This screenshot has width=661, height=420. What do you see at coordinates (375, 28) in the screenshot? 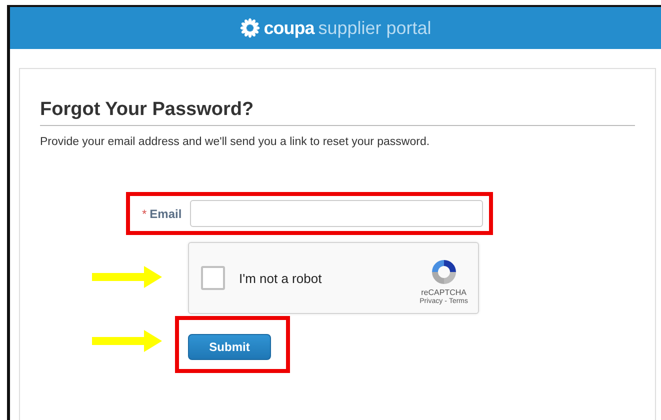
I see `product-name: supplier portal` at bounding box center [375, 28].